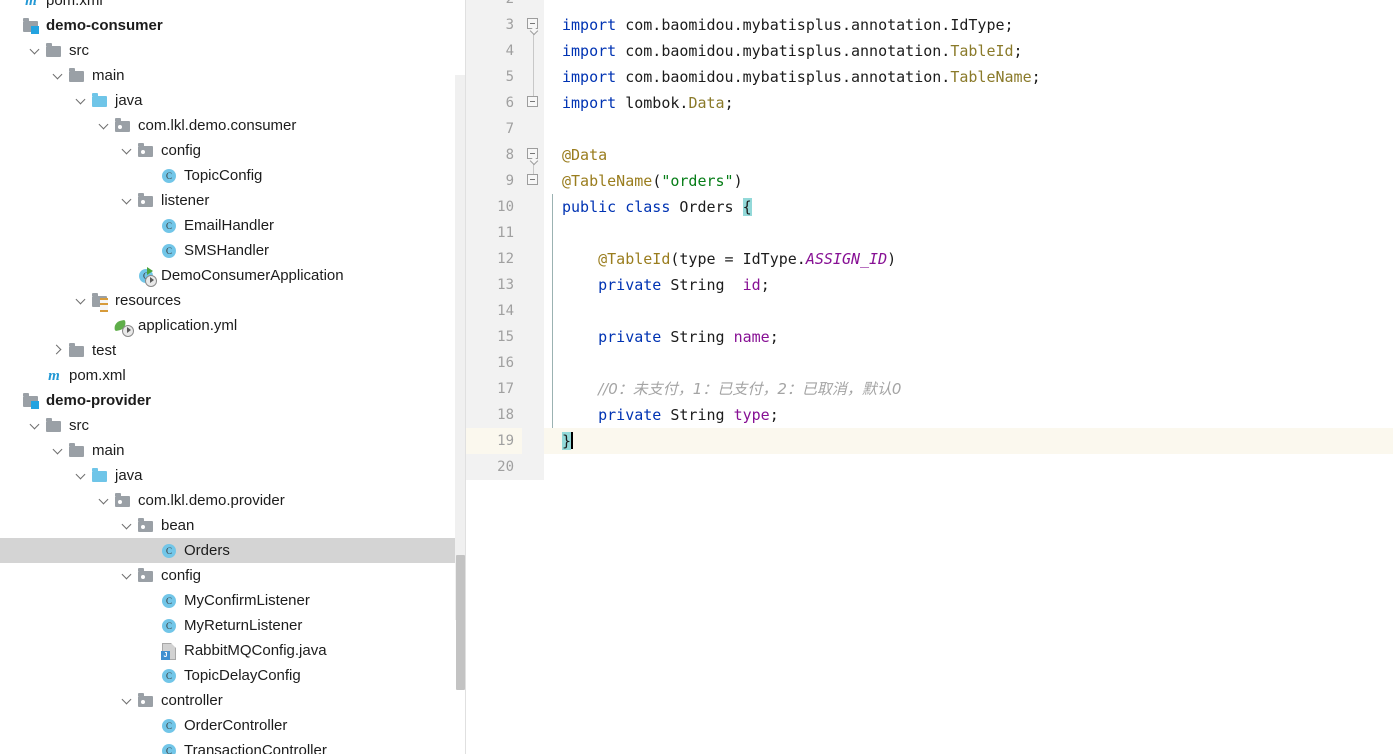 The height and width of the screenshot is (754, 1393). Describe the element at coordinates (233, 400) in the screenshot. I see `tree-row-demo-provider: demo-provider` at that location.